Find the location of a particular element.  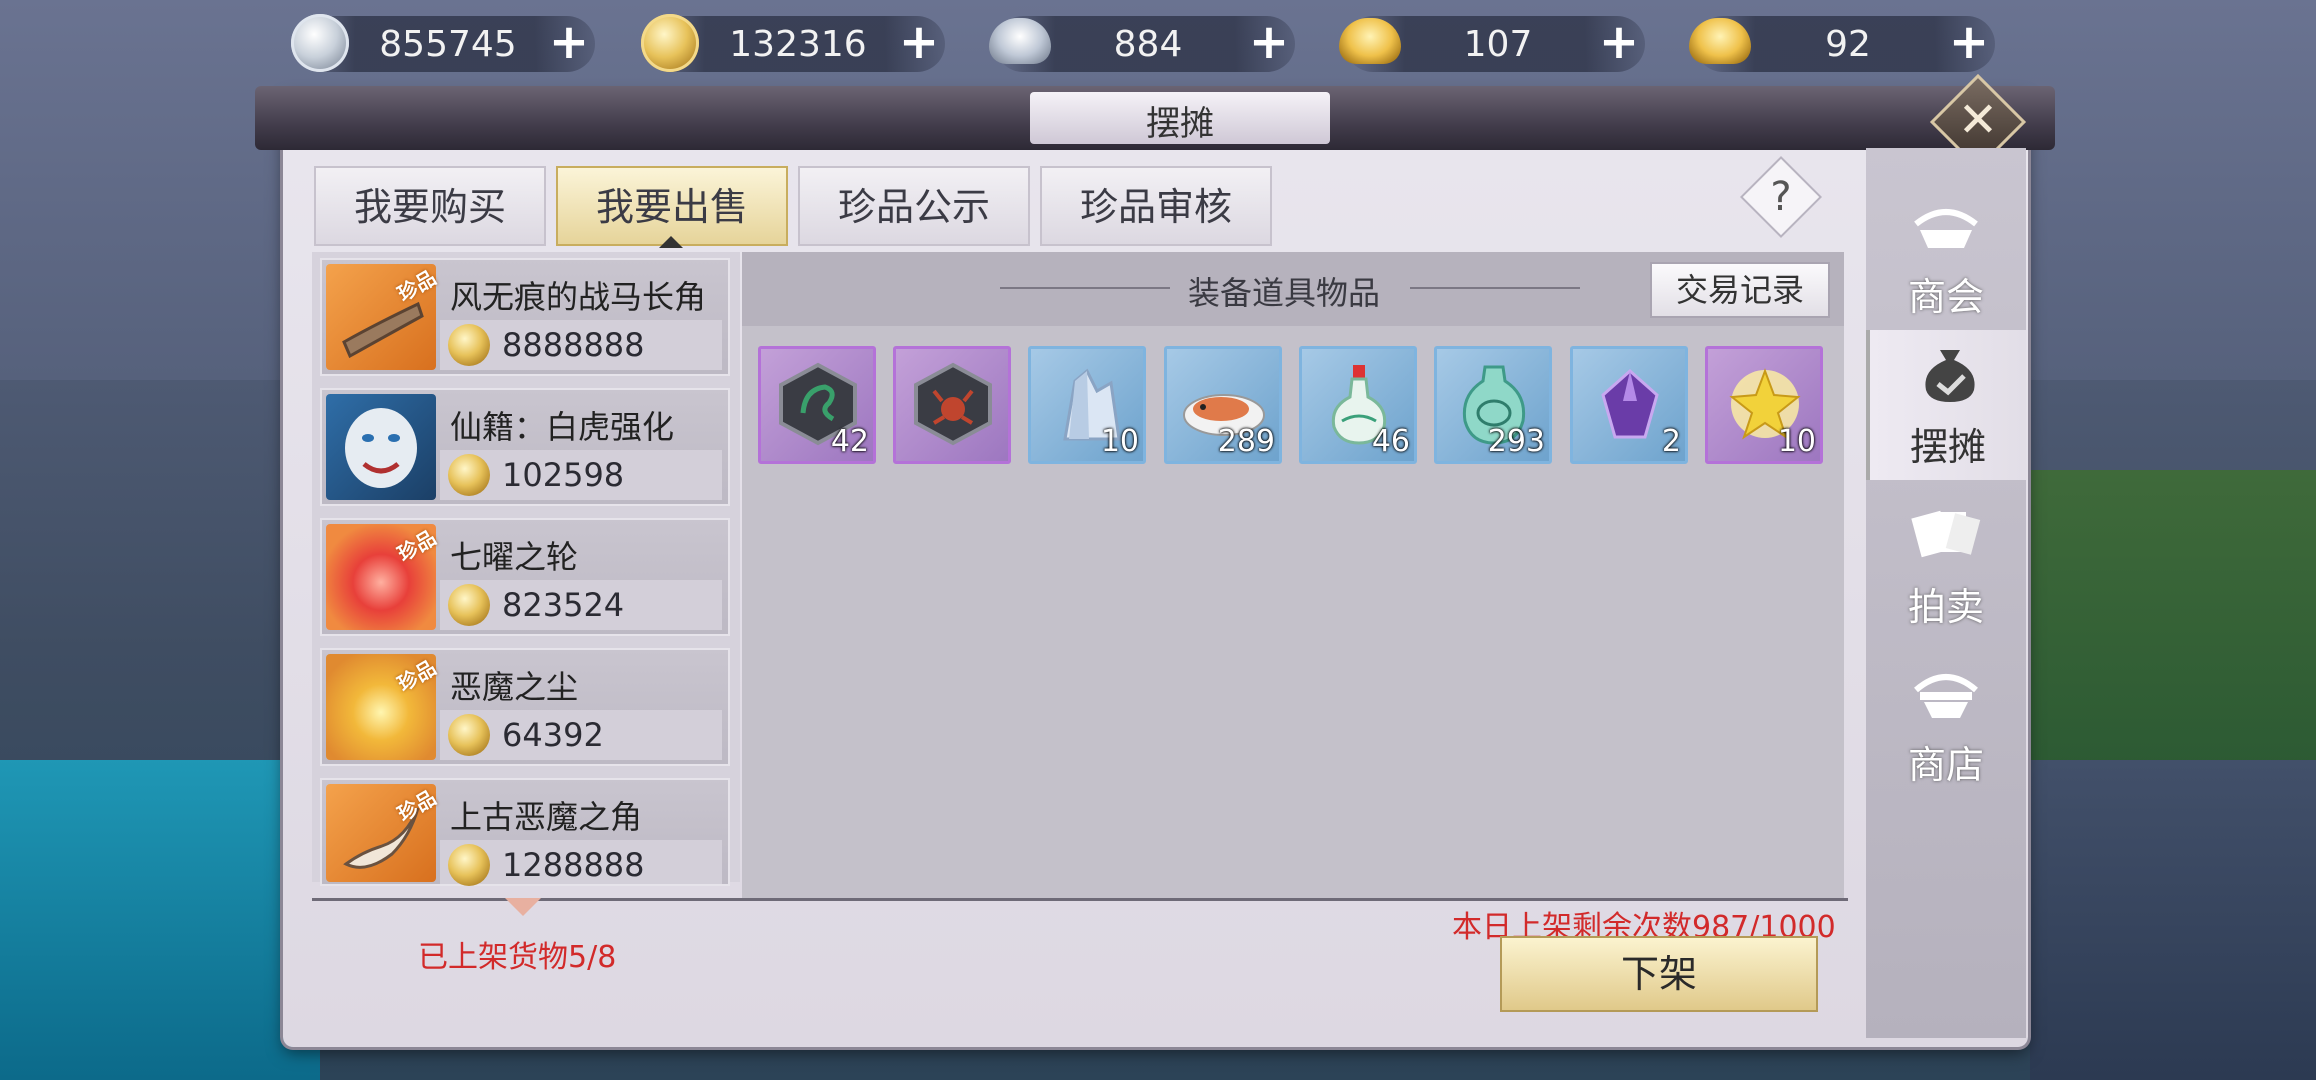

seven-star-wheel-icon: 珍品 is located at coordinates (383, 577).